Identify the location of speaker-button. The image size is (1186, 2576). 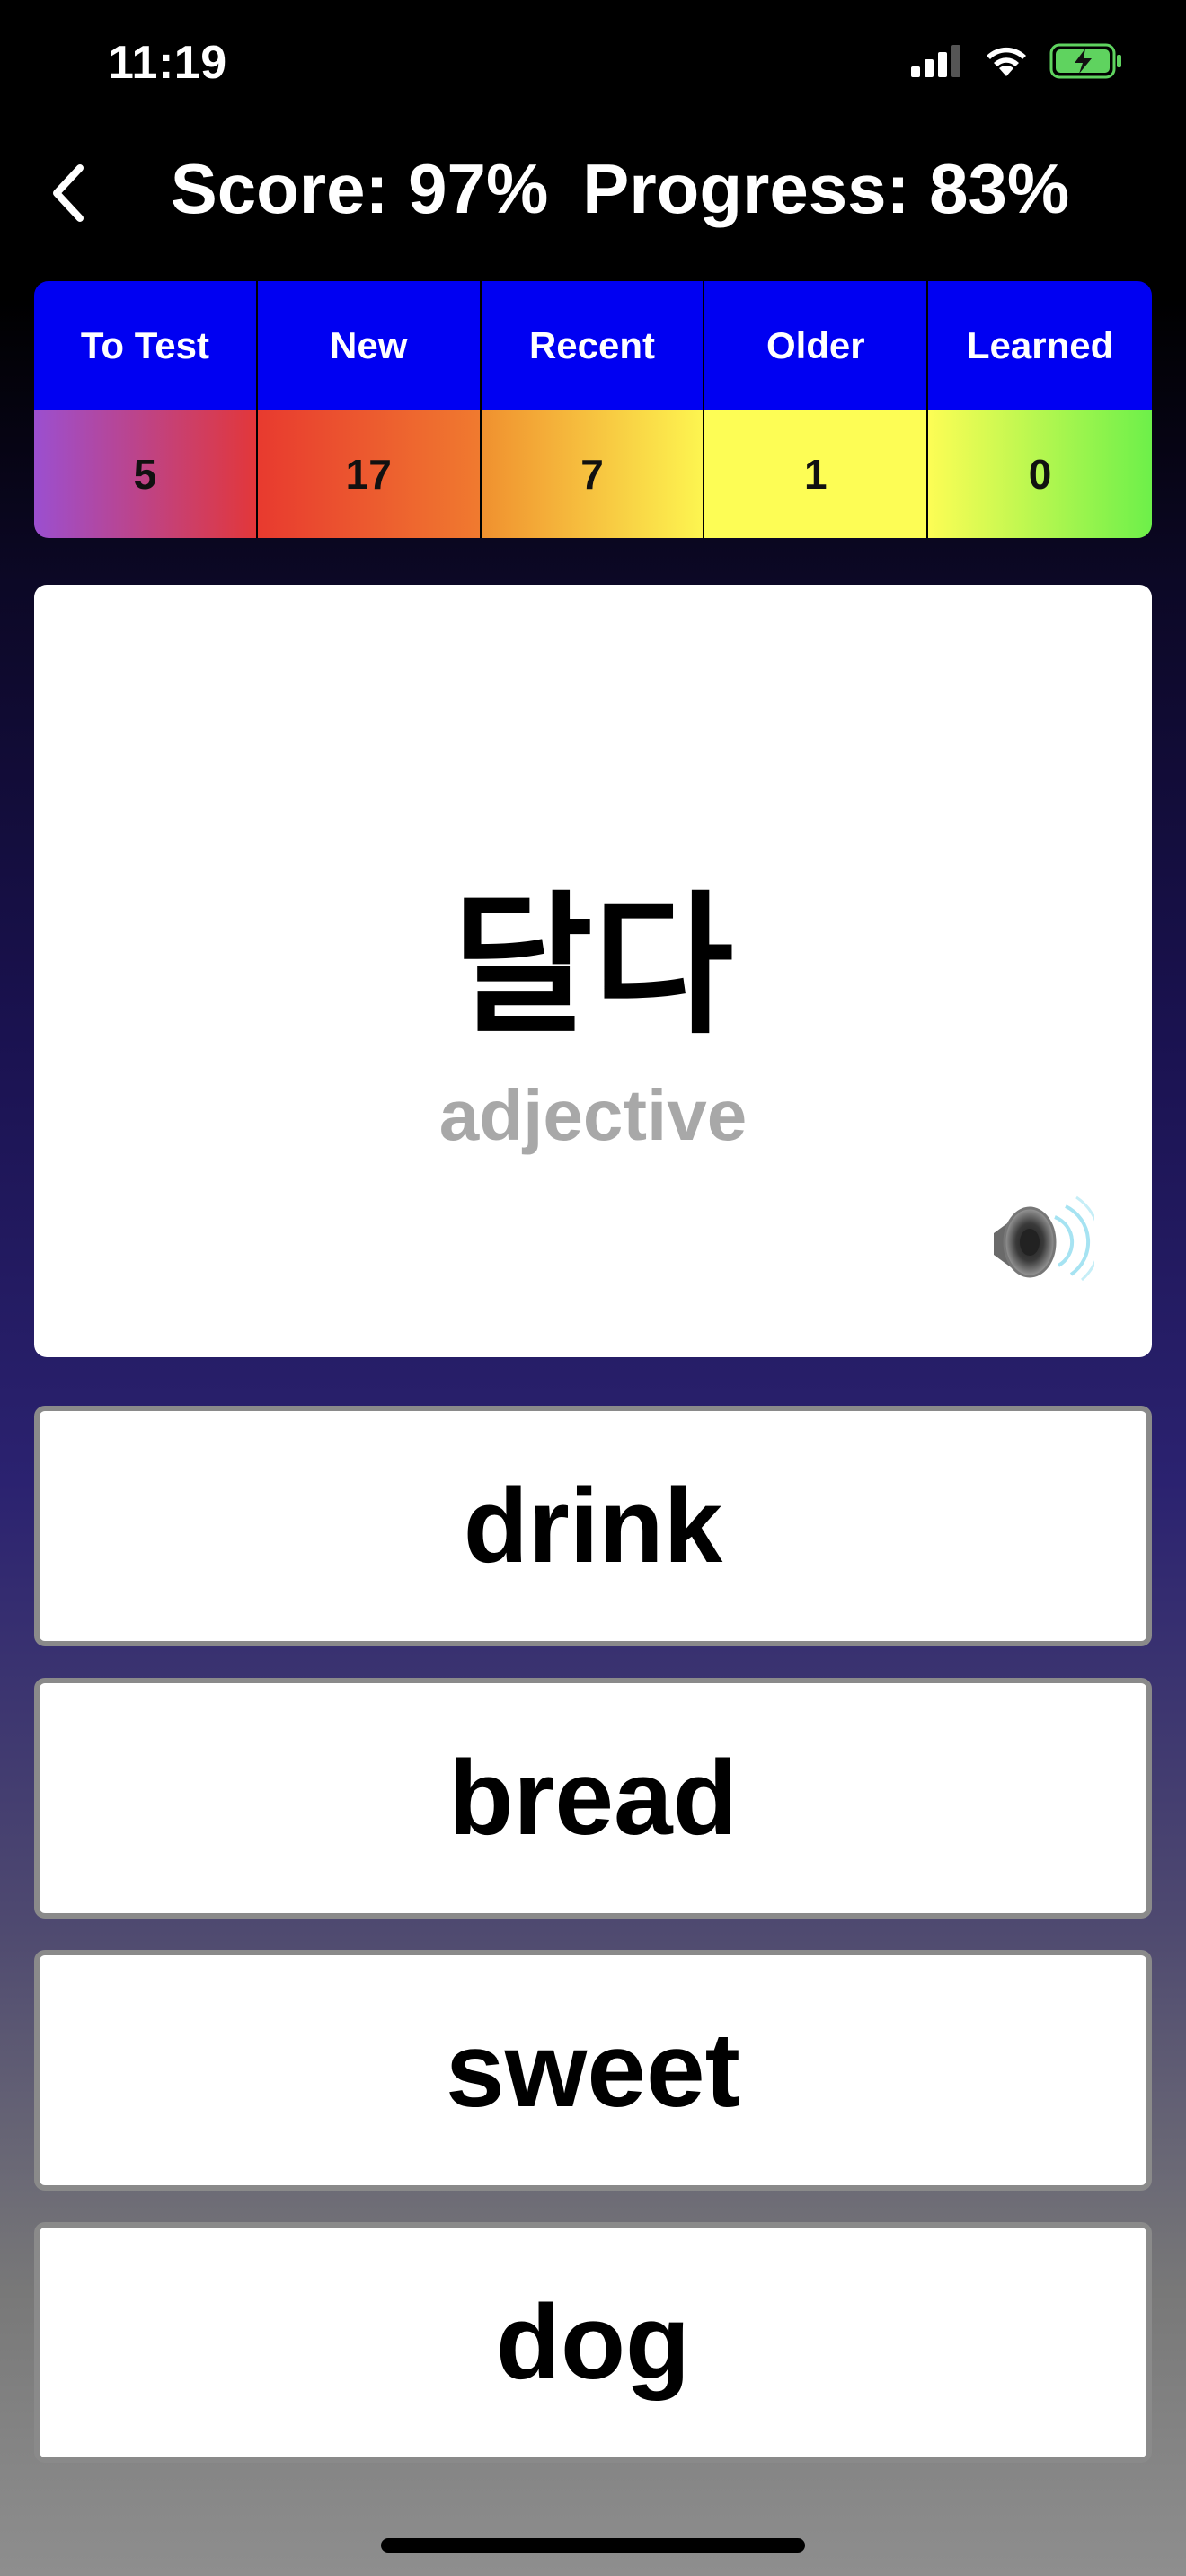
(1040, 1236).